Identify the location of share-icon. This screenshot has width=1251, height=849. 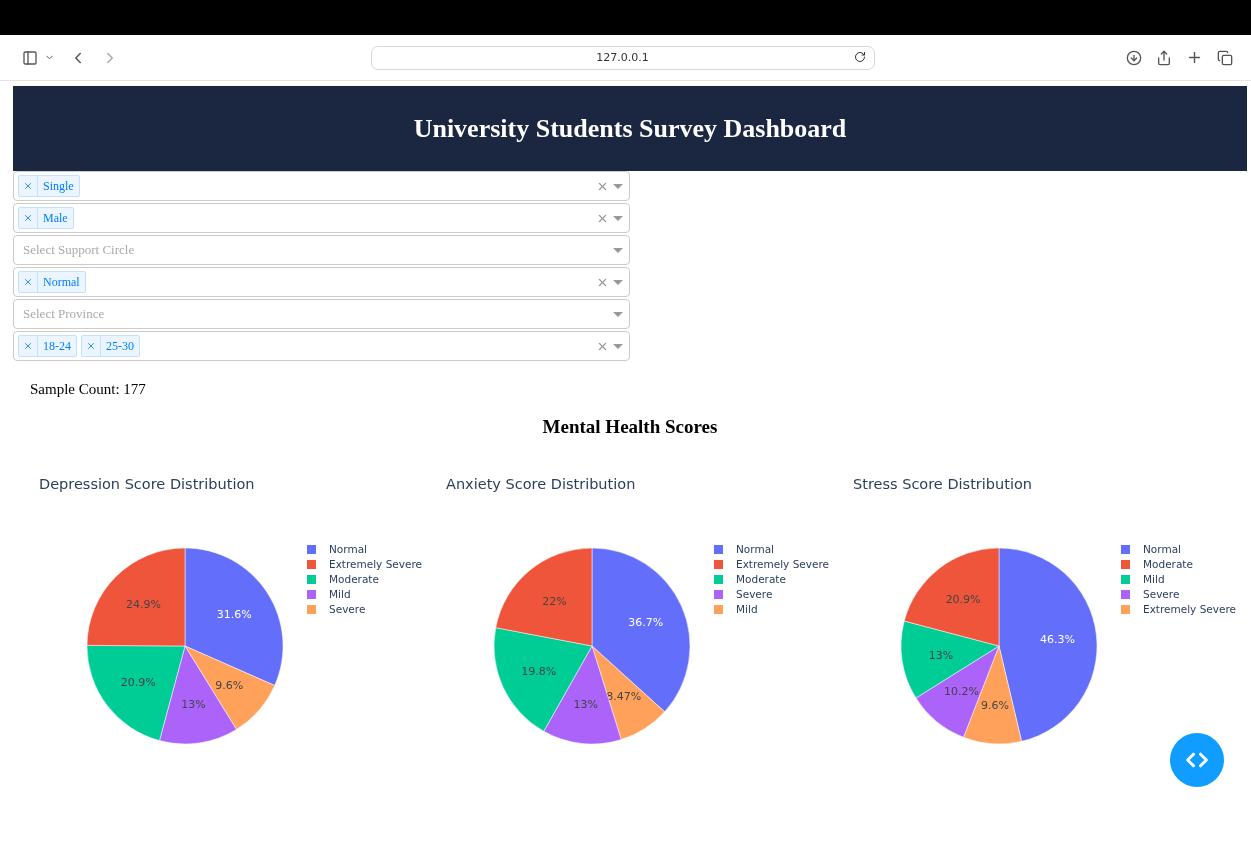
(1164, 57).